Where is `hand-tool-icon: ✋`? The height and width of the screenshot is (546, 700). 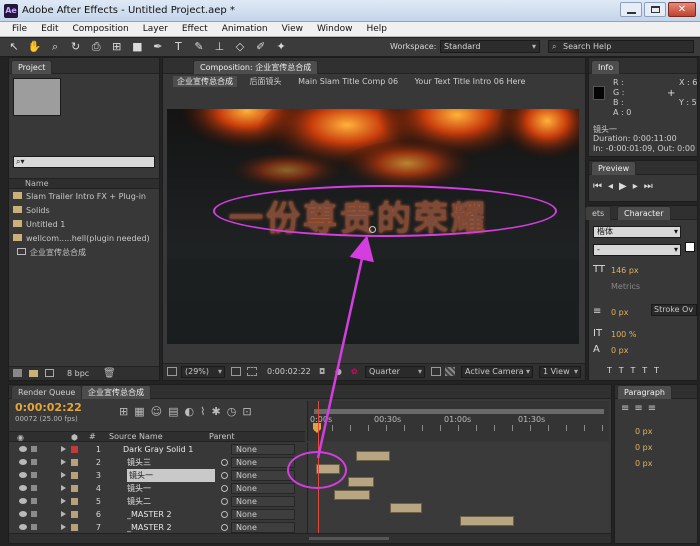 hand-tool-icon: ✋ is located at coordinates (35, 47).